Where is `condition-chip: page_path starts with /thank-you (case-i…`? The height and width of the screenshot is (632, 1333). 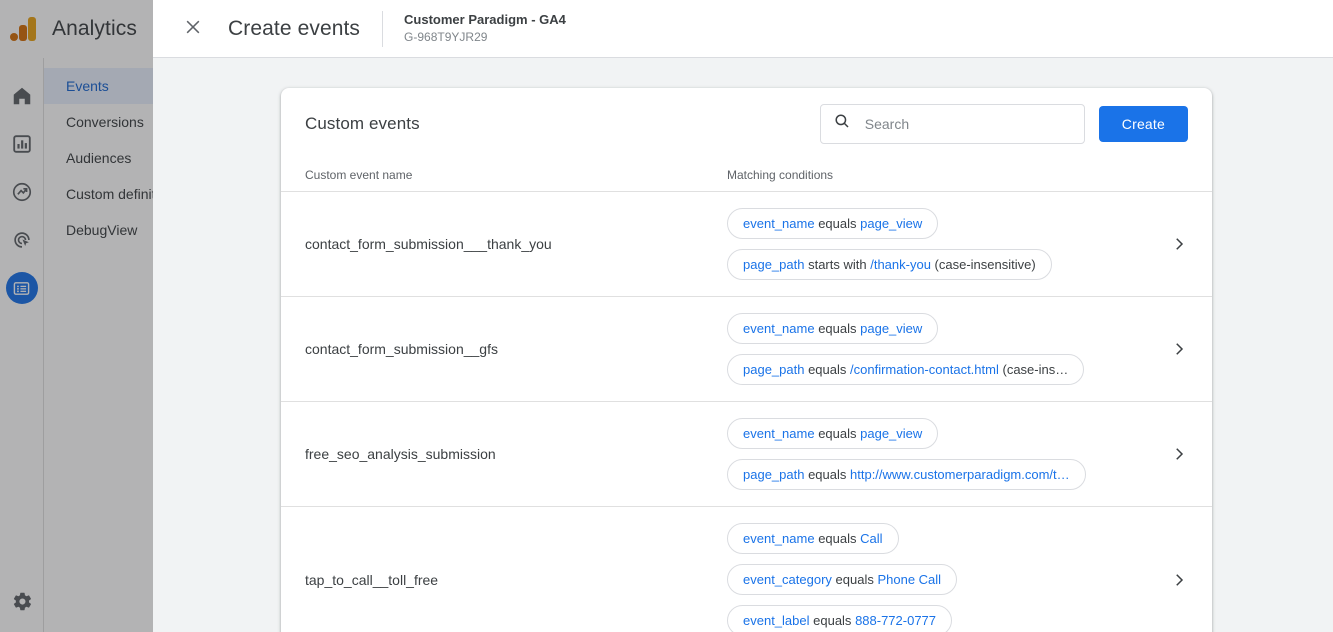
condition-chip: page_path starts with /thank-you (case-i… is located at coordinates (889, 264).